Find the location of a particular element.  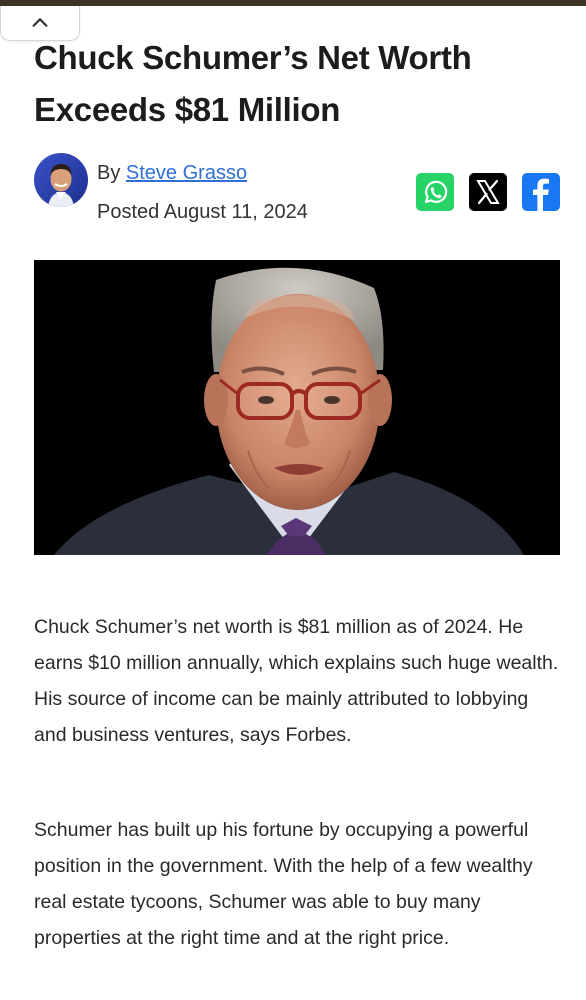

whatsapp-icon is located at coordinates (435, 192).